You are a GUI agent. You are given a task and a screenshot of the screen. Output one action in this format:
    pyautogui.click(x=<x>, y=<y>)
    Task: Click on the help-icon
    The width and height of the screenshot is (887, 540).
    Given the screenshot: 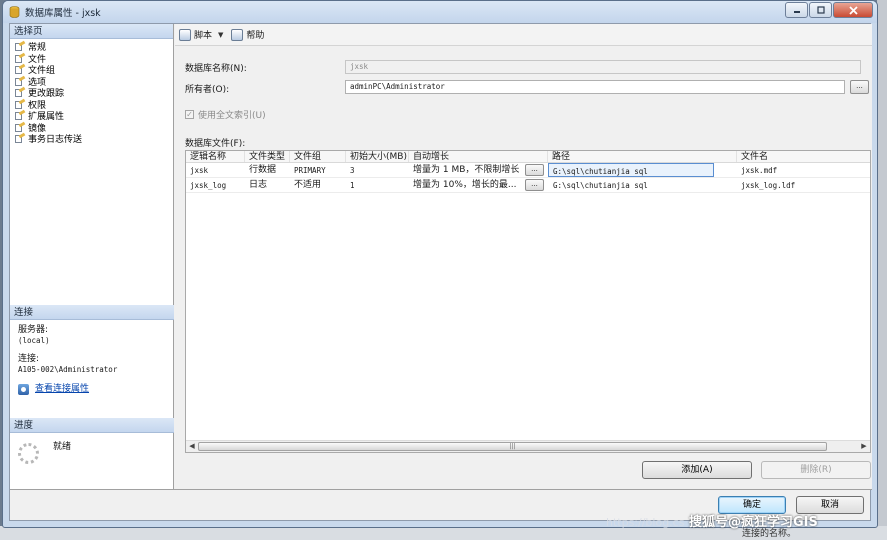 What is the action you would take?
    pyautogui.click(x=237, y=34)
    